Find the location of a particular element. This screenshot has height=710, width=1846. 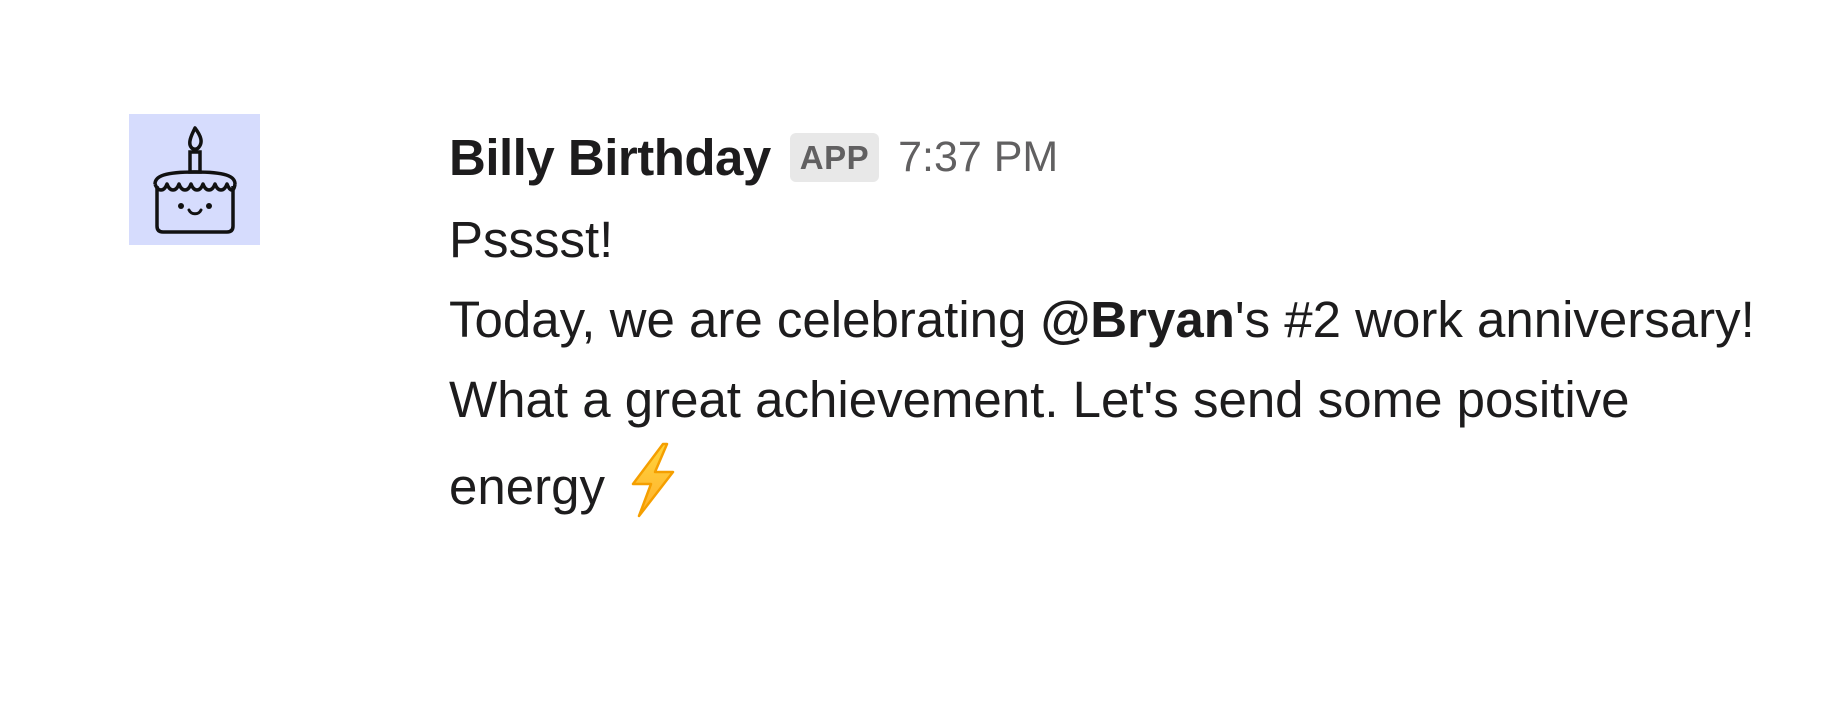

message-header: Billy Birthday APP 7:37 PM is located at coordinates (1147, 157).